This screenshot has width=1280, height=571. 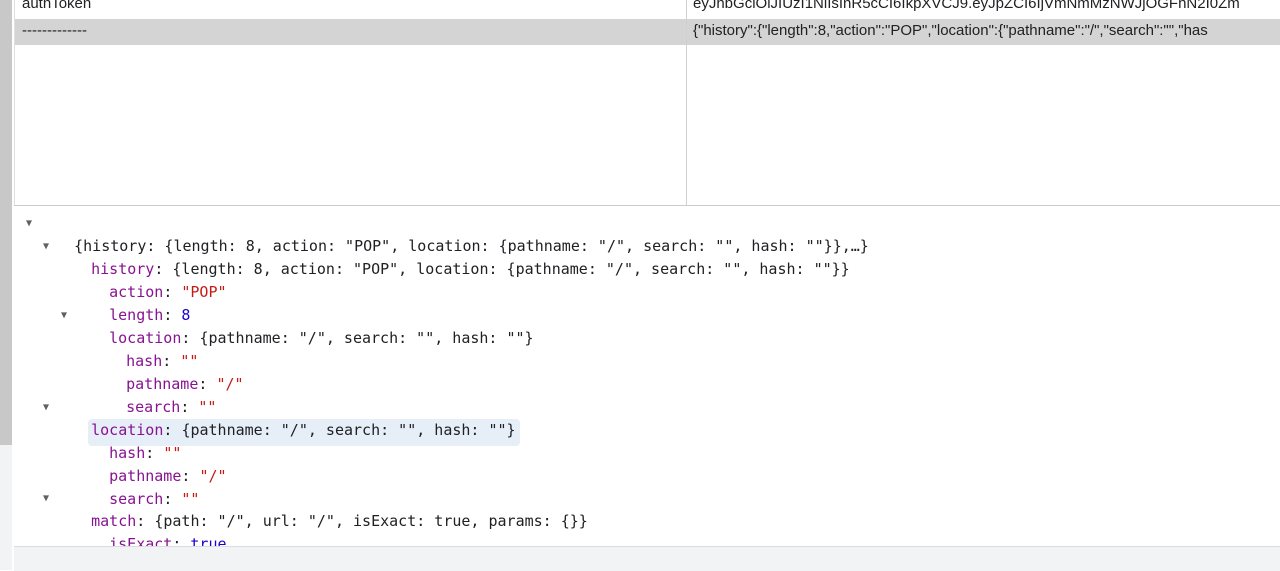 I want to click on tree-leaf: length: 8, so click(x=150, y=315).